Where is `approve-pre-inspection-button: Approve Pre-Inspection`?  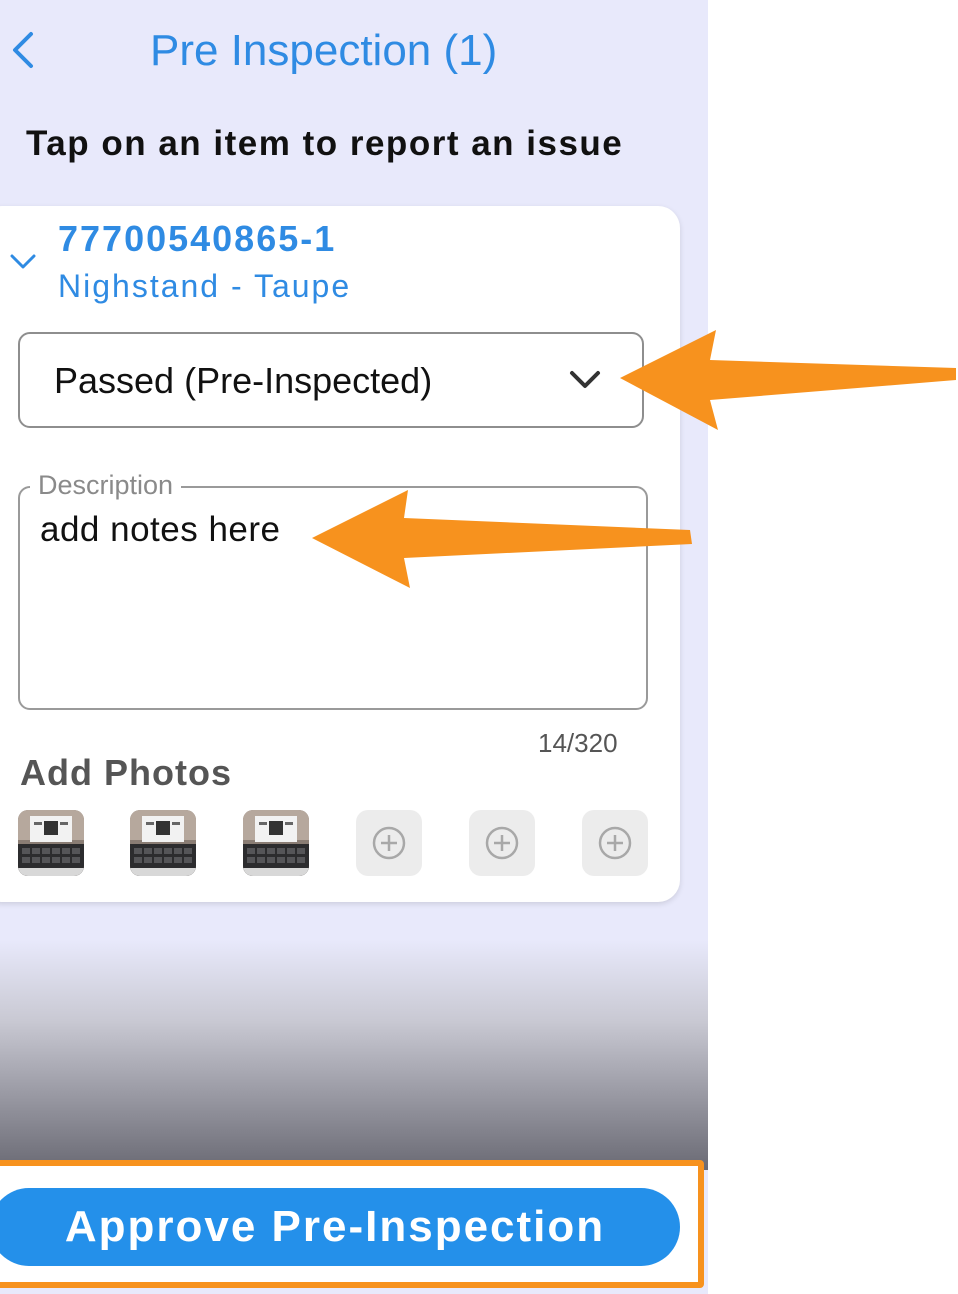 approve-pre-inspection-button: Approve Pre-Inspection is located at coordinates (340, 1227).